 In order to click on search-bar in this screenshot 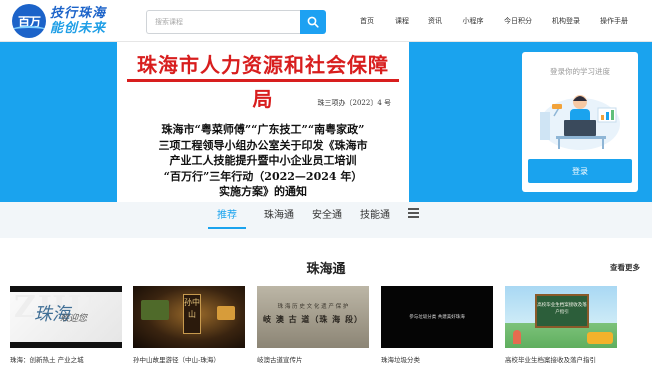, I will do `click(236, 22)`.